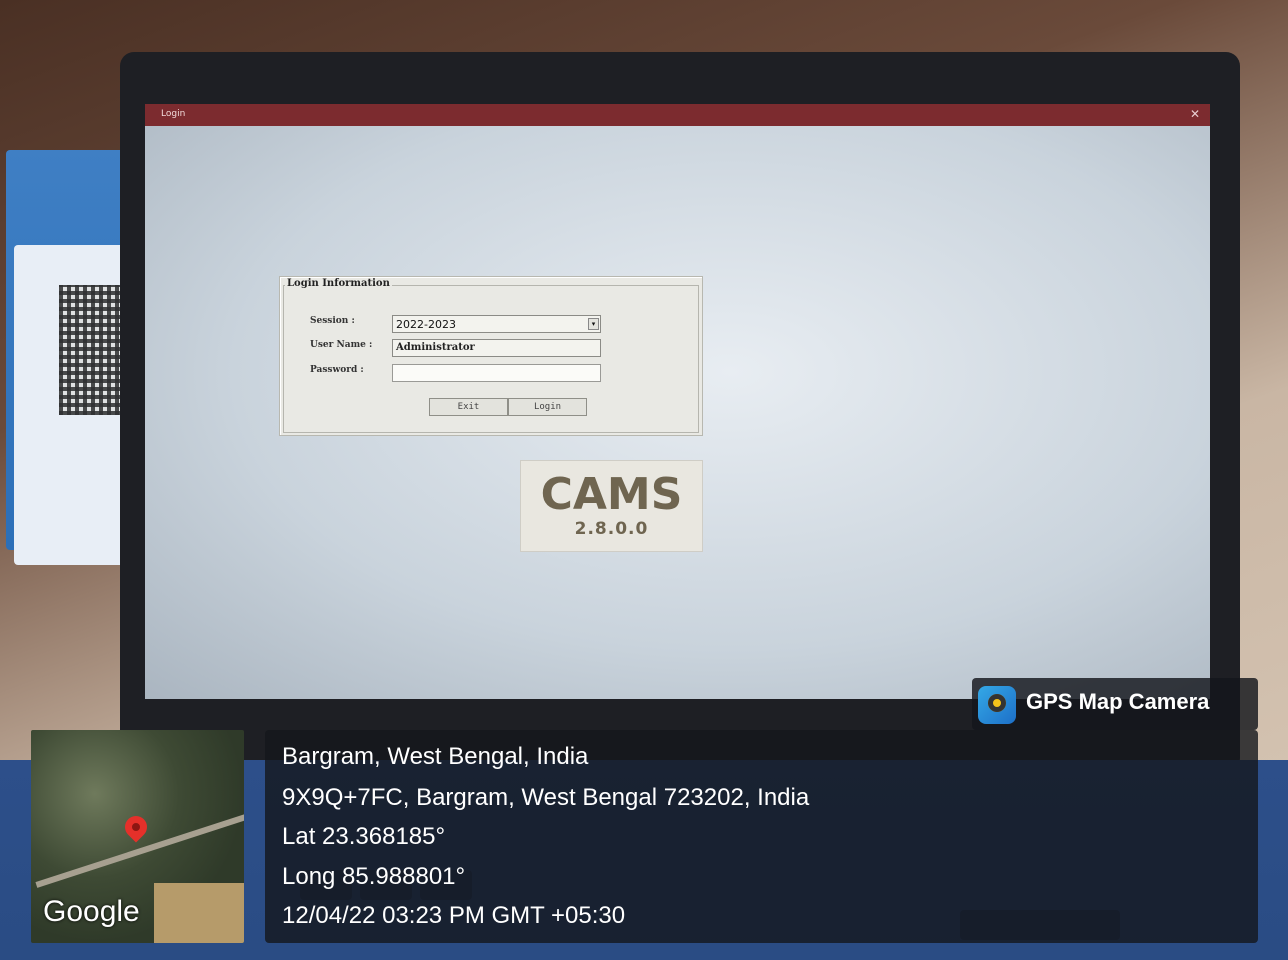  What do you see at coordinates (454, 915) in the screenshot?
I see `datetime: 12/04/22 03:23 PM GMT +05:30` at bounding box center [454, 915].